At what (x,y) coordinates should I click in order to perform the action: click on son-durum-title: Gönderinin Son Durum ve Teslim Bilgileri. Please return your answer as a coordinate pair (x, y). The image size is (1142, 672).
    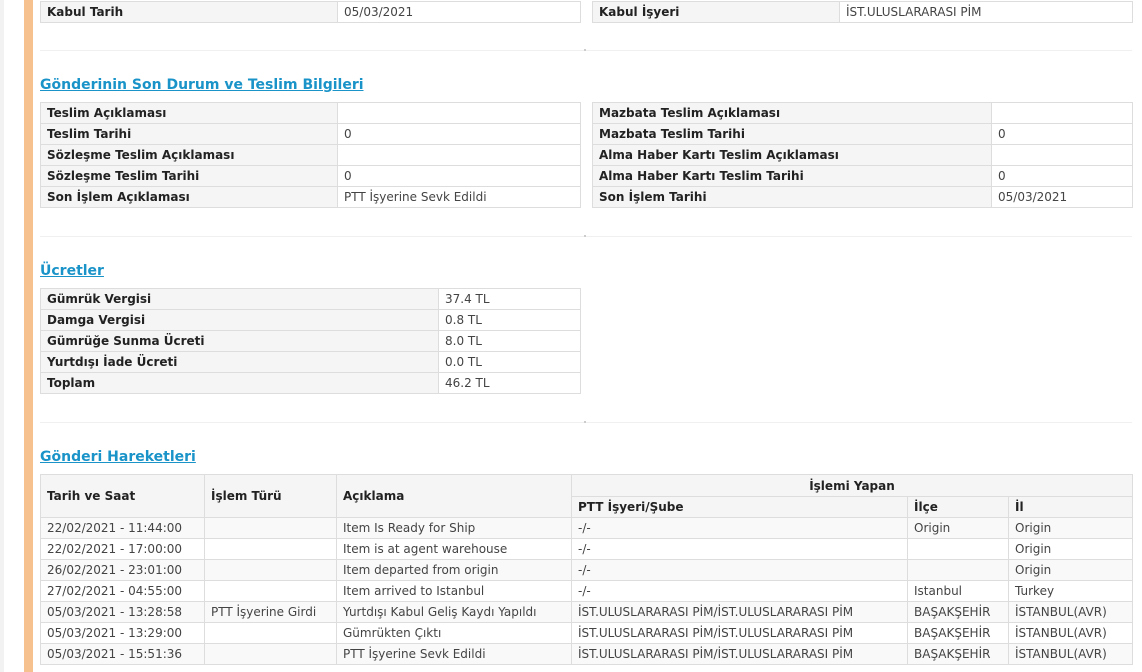
    Looking at the image, I should click on (202, 85).